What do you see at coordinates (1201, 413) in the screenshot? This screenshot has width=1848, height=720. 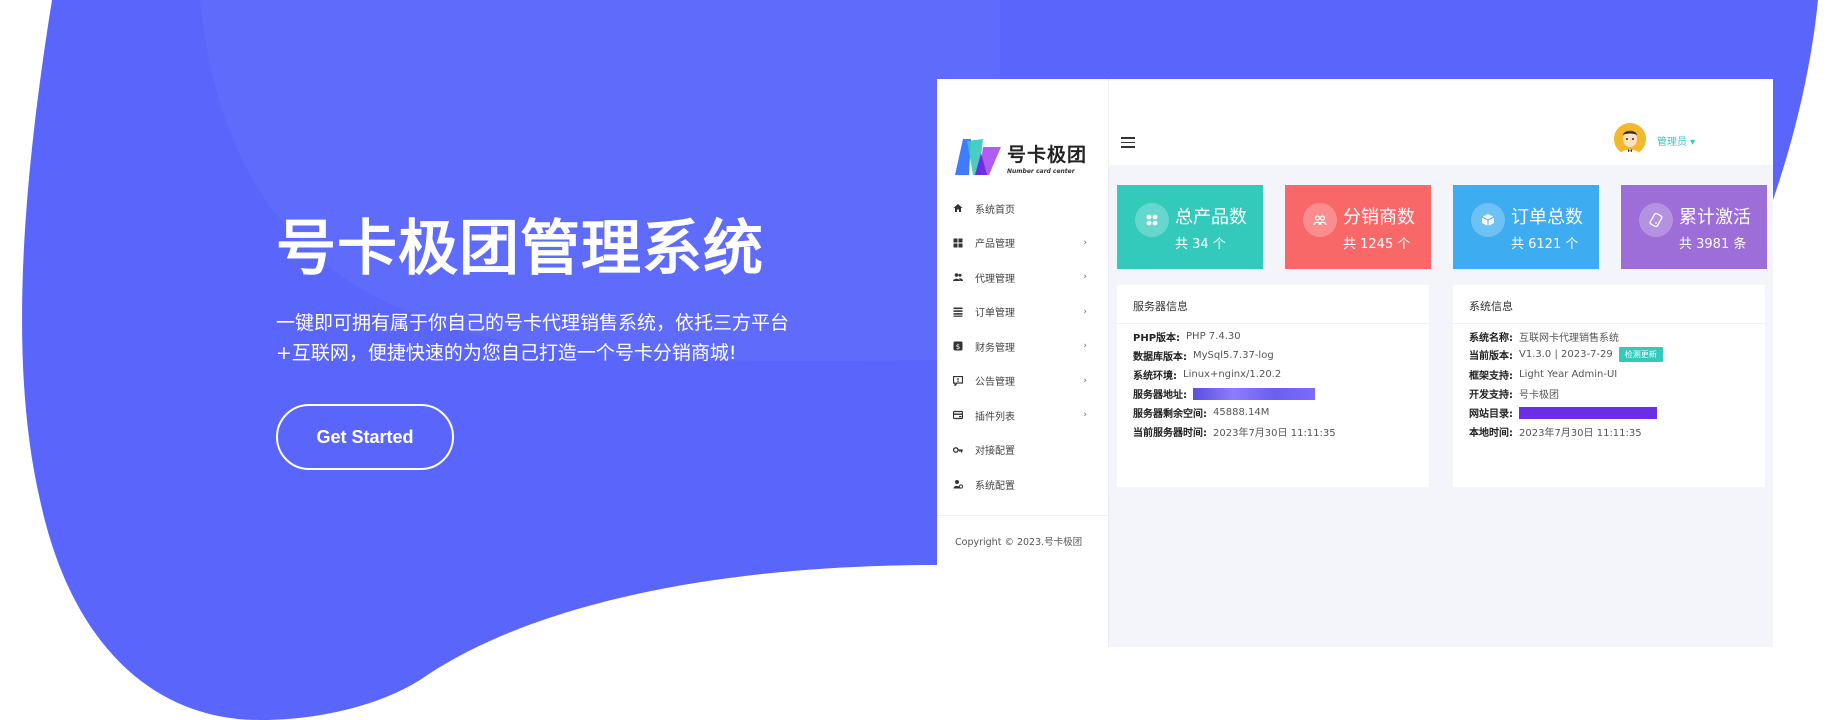 I see `info-row-disk-space: 服务器剩余空间: 45888.14M` at bounding box center [1201, 413].